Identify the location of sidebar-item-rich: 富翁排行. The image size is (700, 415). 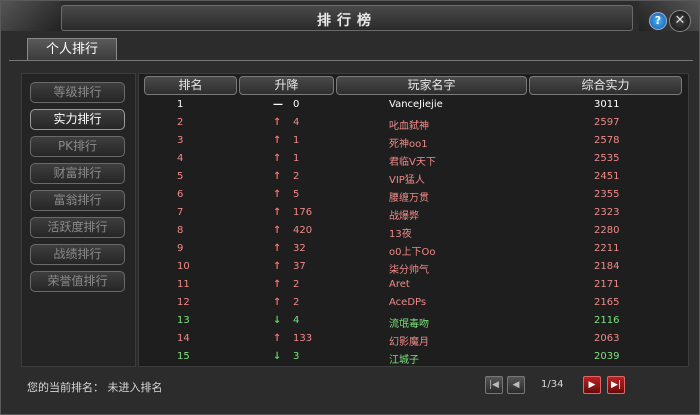
(77, 200).